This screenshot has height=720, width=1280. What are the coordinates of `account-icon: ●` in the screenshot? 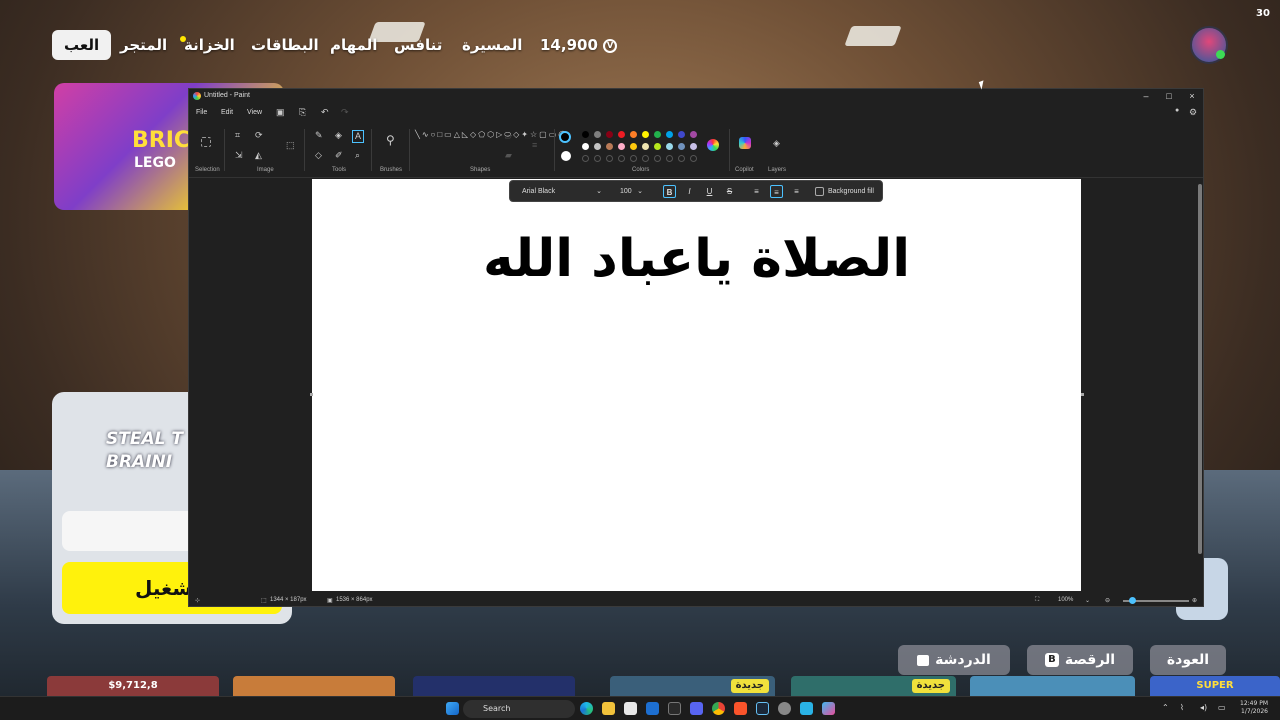 It's located at (1177, 110).